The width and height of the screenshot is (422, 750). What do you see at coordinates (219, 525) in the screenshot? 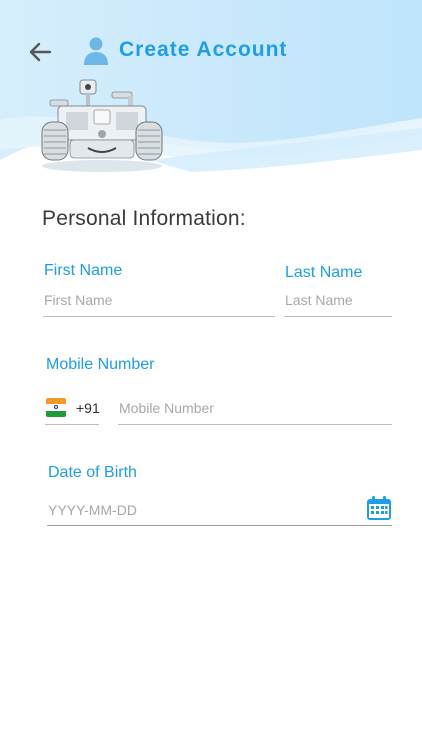
I see `date-of-birth-underline` at bounding box center [219, 525].